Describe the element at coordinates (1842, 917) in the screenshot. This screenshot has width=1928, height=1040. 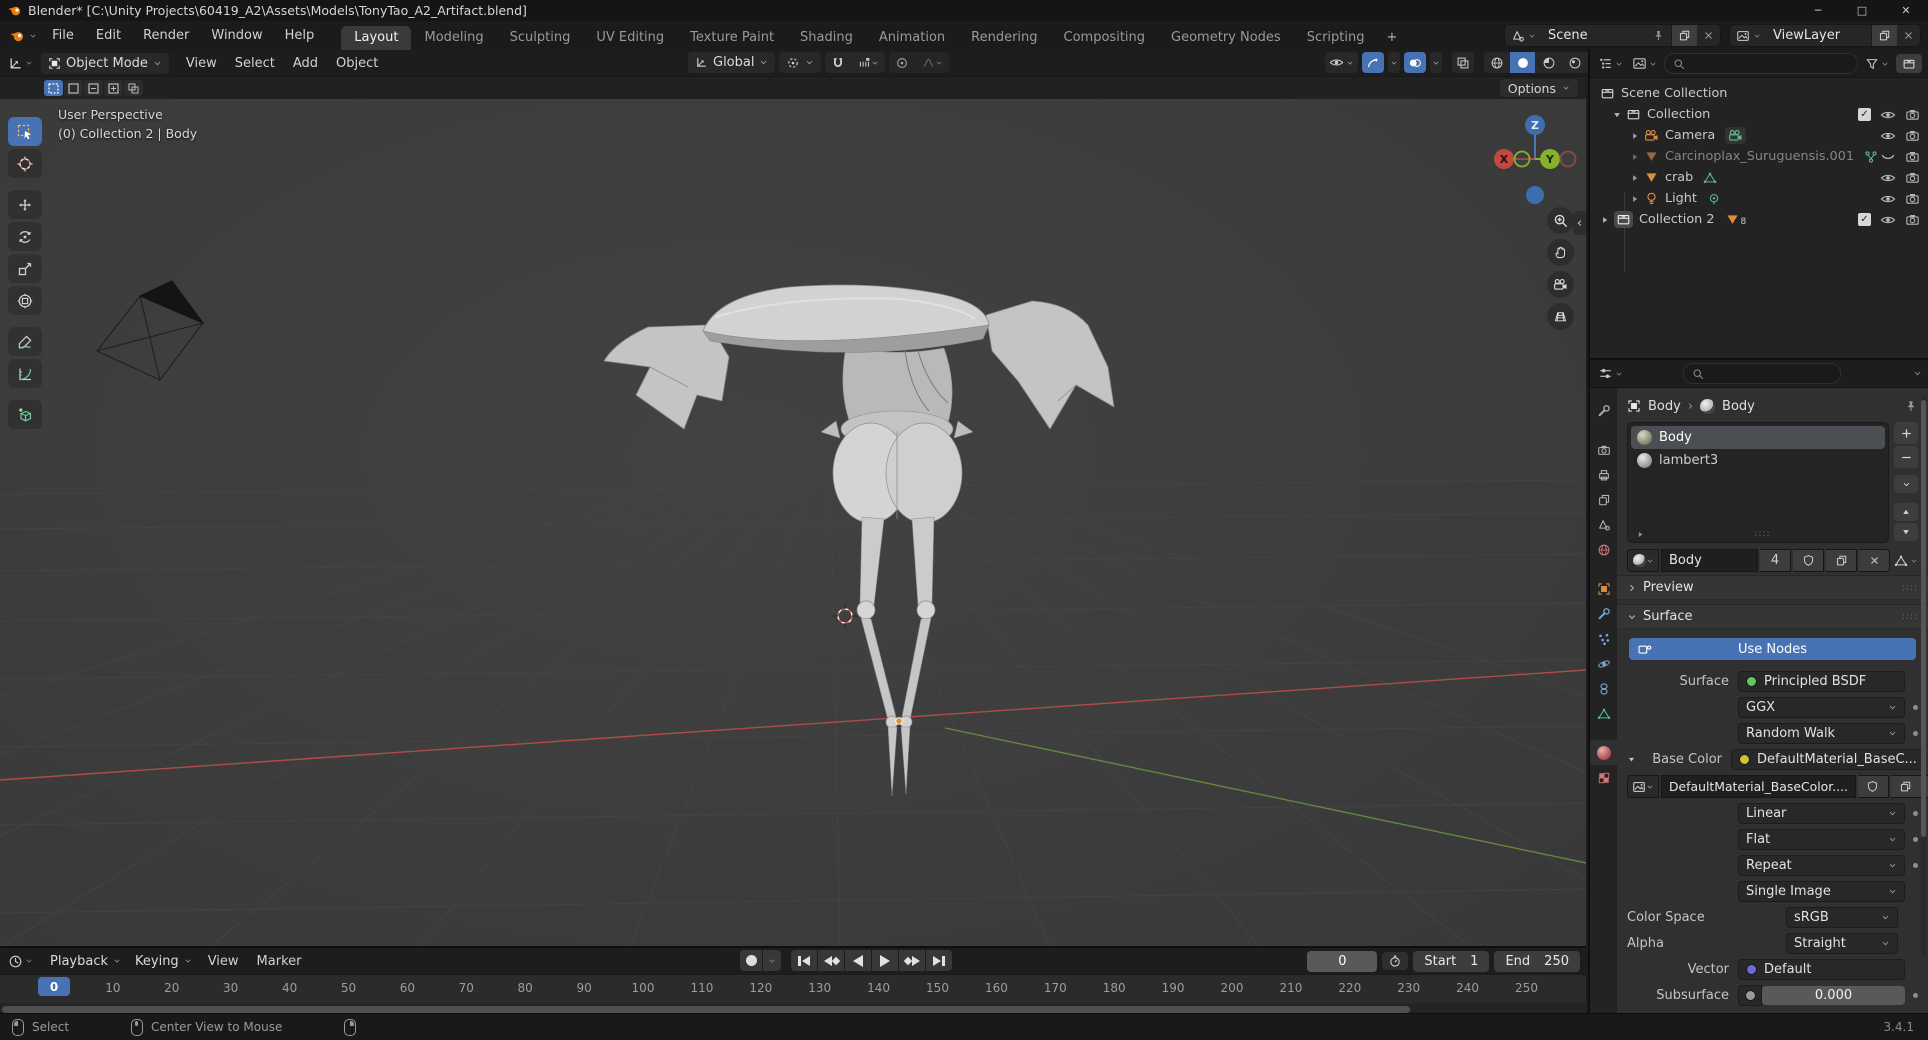
I see `color-space-dropdown: sRGB` at that location.